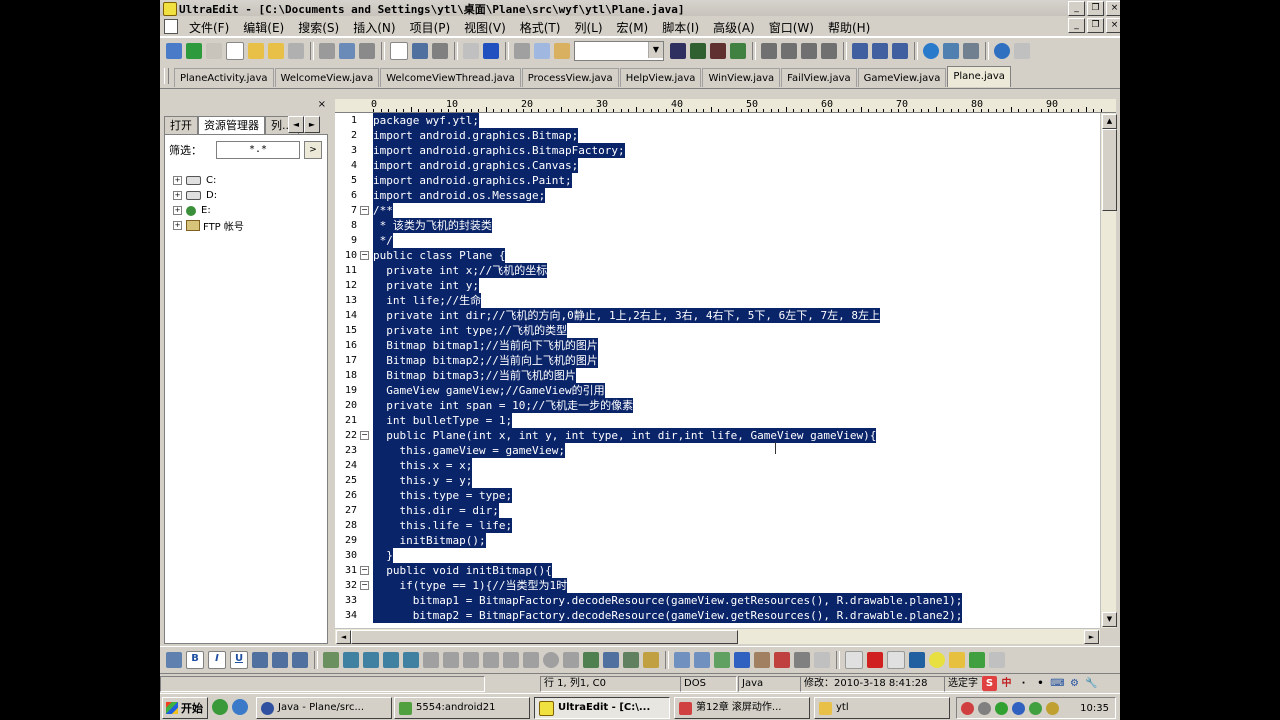 This screenshot has width=1280, height=720. Describe the element at coordinates (432, 225) in the screenshot. I see `code-text: * 该类为飞机的封装类` at that location.